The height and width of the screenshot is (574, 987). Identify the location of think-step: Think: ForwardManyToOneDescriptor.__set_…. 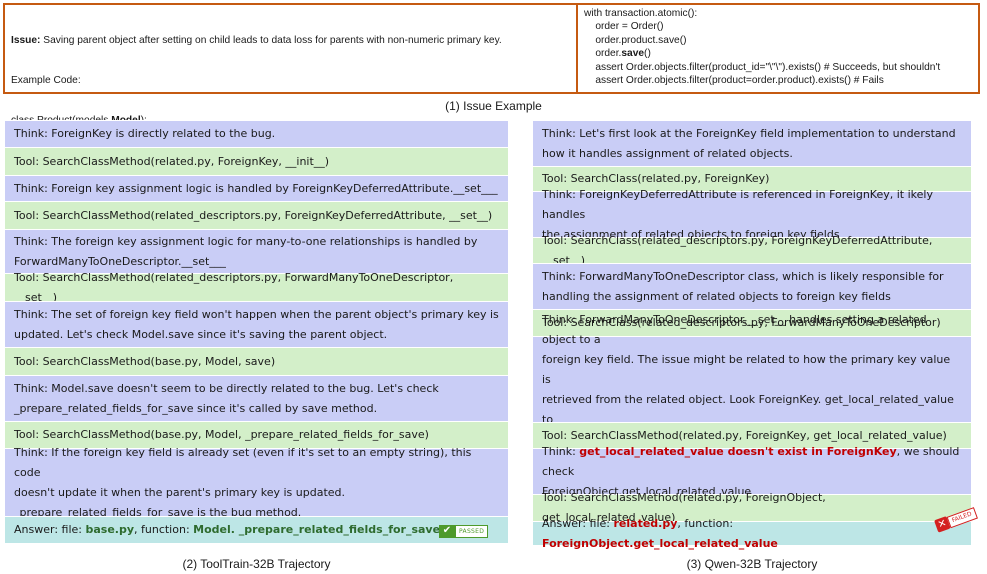
(752, 379).